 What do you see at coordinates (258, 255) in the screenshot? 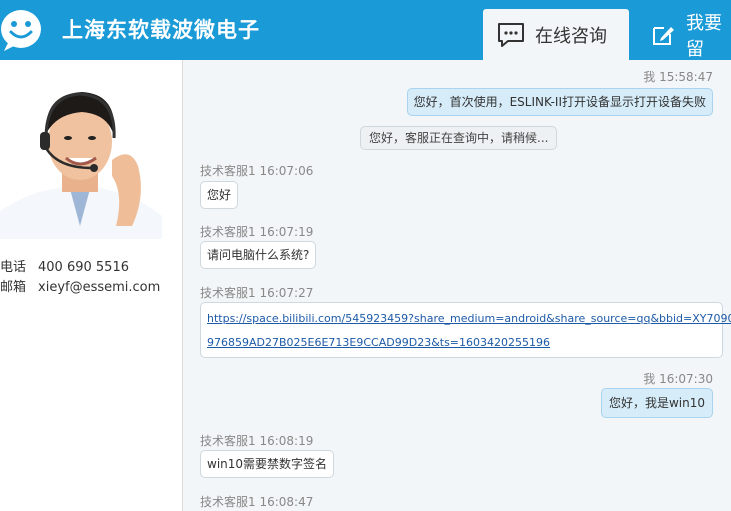
I see `chat-bubble-incoming: 请问电脑什么系统?` at bounding box center [258, 255].